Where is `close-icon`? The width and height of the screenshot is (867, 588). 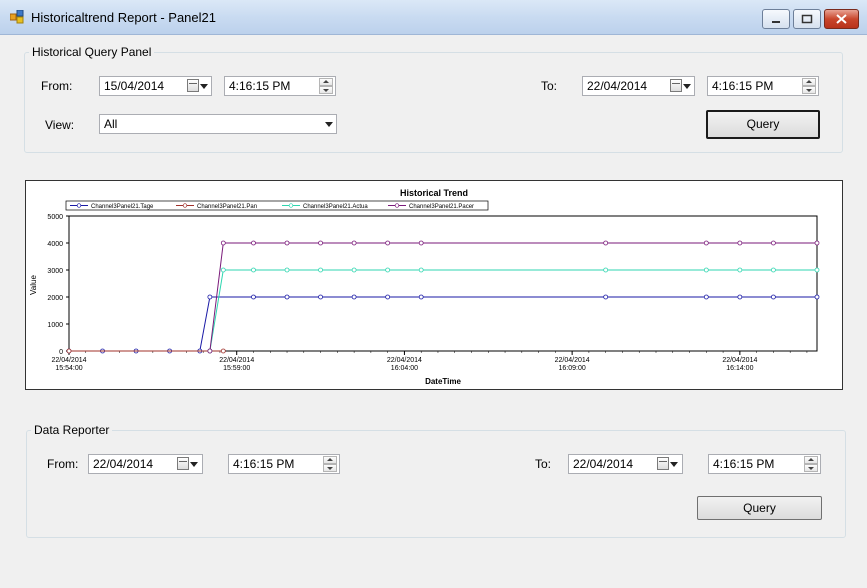
close-icon is located at coordinates (841, 19).